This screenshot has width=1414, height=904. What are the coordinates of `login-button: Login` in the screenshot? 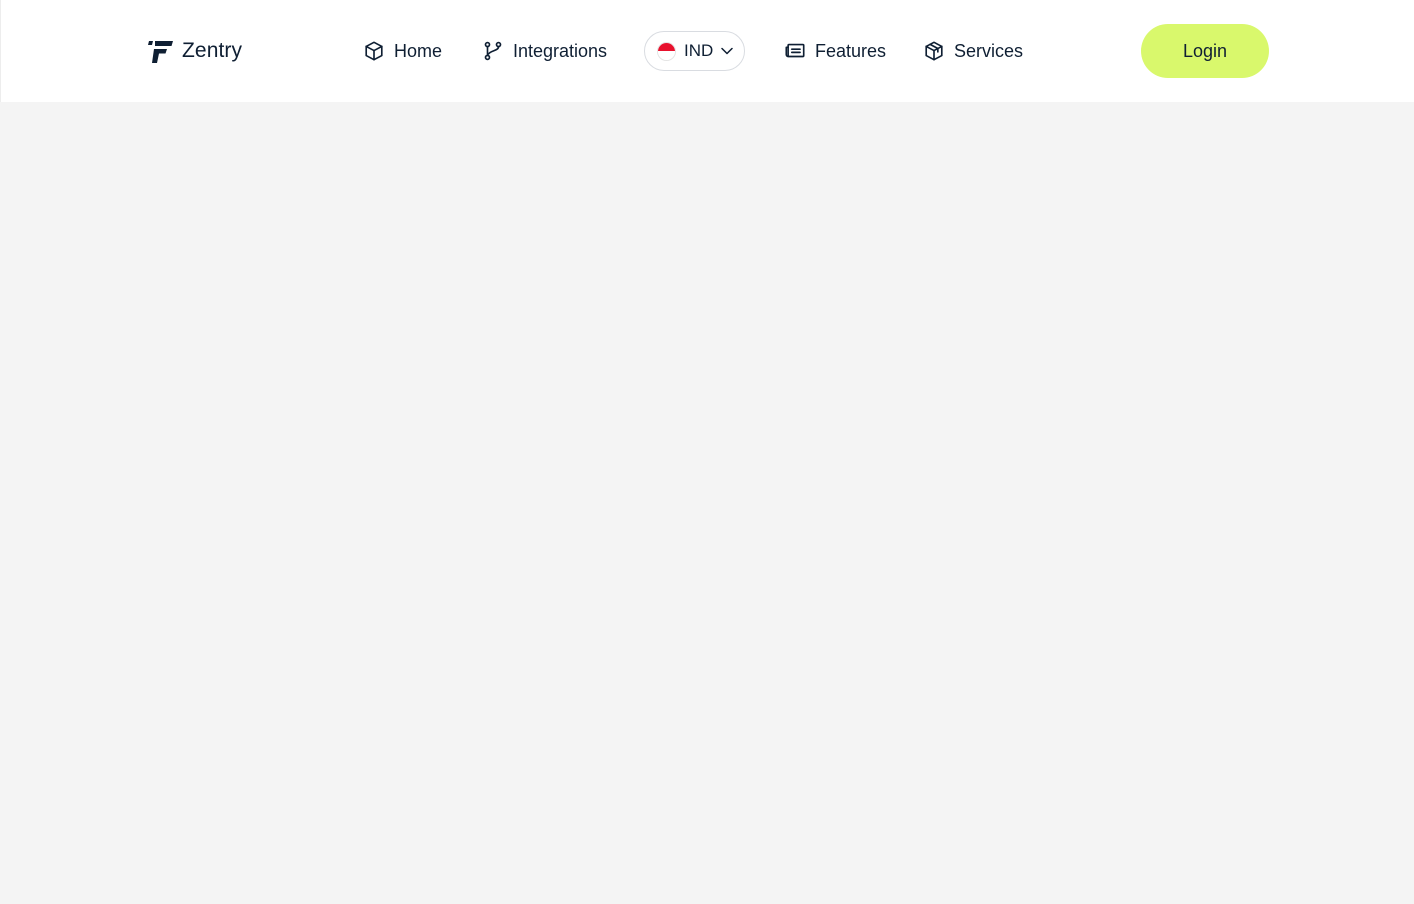 It's located at (1205, 51).